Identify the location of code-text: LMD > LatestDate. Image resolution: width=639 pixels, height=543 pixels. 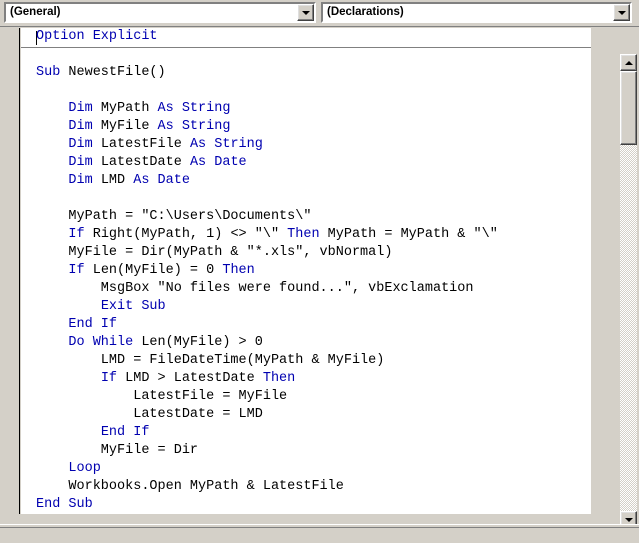
(194, 378).